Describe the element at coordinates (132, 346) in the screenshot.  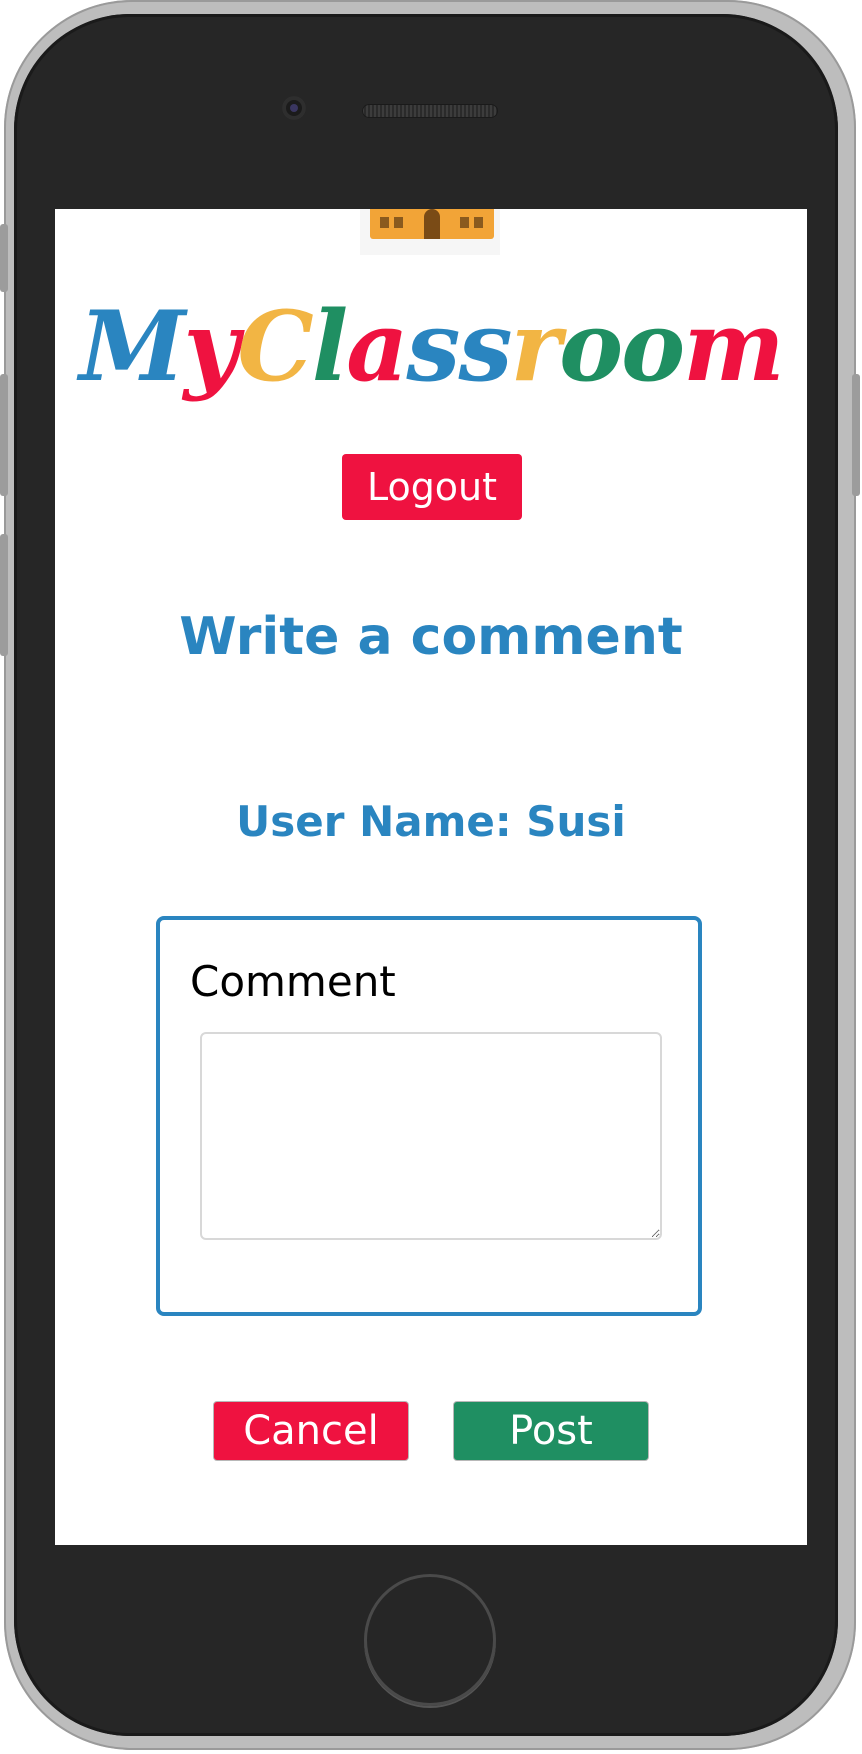
I see `logo-letter: M` at that location.